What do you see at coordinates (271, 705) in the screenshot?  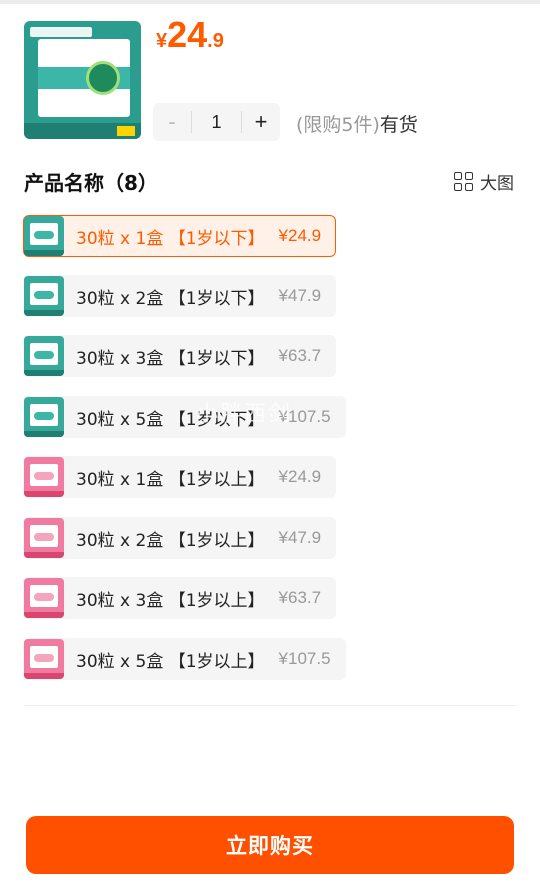 I see `divider` at bounding box center [271, 705].